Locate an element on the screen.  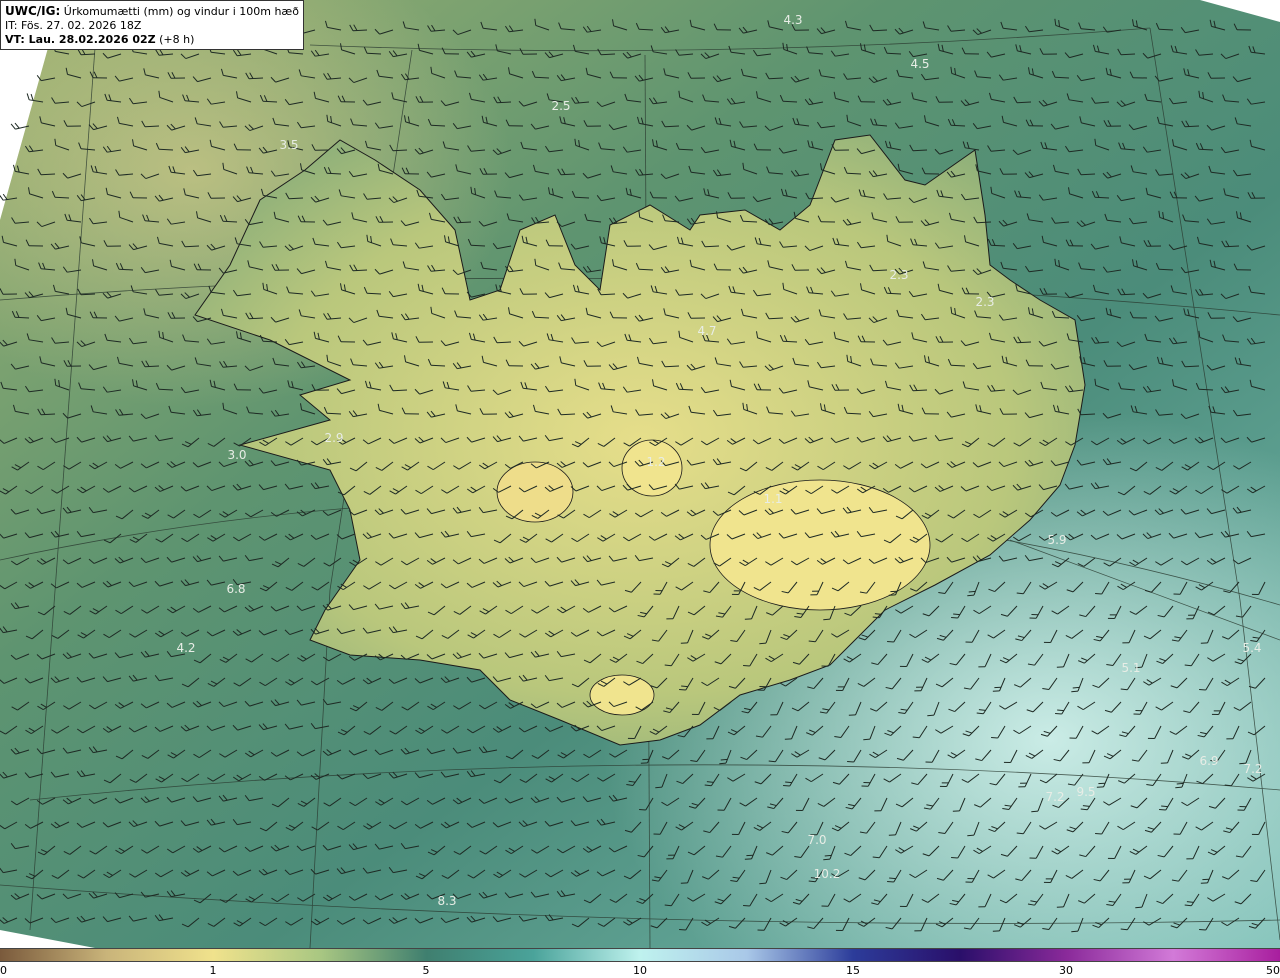
glacier-myrdalsjokull is located at coordinates (622, 695).